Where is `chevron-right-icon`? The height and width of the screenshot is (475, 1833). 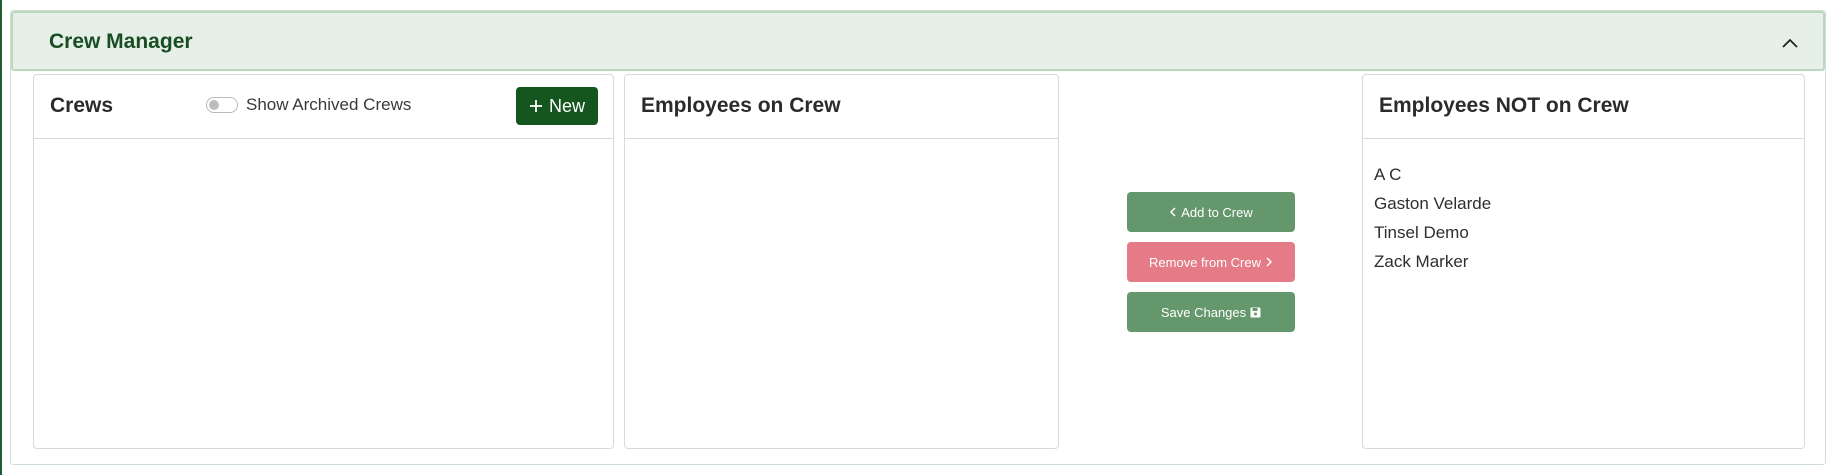
chevron-right-icon is located at coordinates (1269, 262).